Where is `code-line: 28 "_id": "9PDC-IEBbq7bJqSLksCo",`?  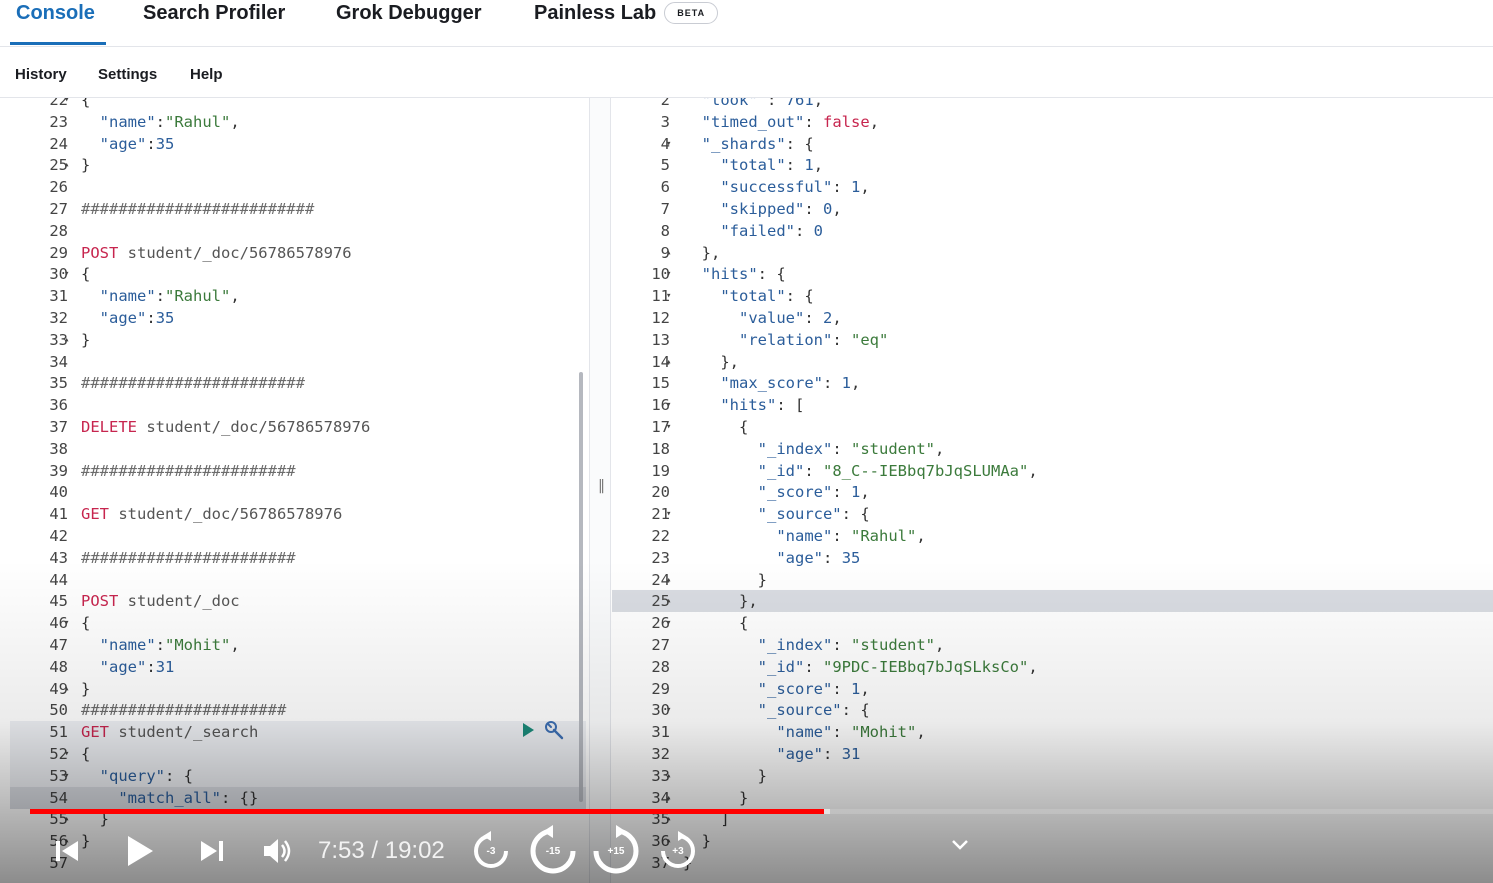
code-line: 28 "_id": "9PDC-IEBbq7bJqSLksCo", is located at coordinates (1052, 667).